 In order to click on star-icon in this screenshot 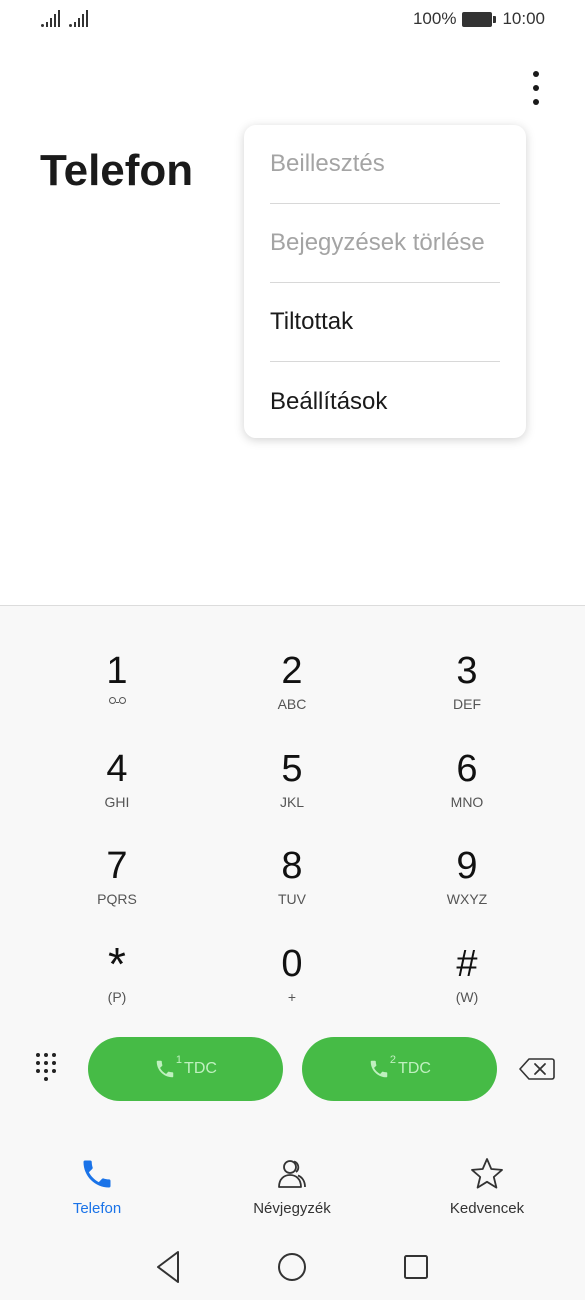, I will do `click(487, 1174)`.